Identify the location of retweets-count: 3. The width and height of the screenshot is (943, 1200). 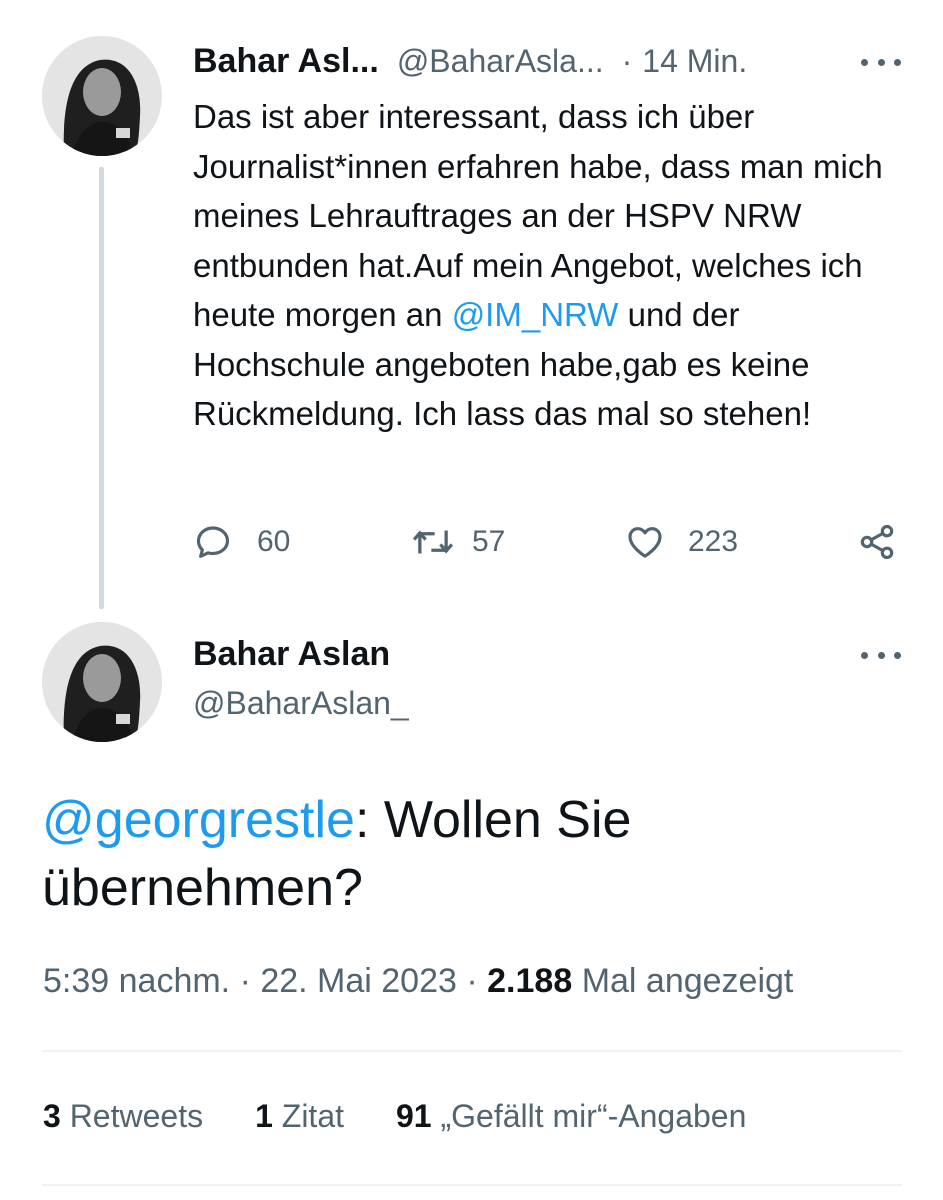
(52, 1116).